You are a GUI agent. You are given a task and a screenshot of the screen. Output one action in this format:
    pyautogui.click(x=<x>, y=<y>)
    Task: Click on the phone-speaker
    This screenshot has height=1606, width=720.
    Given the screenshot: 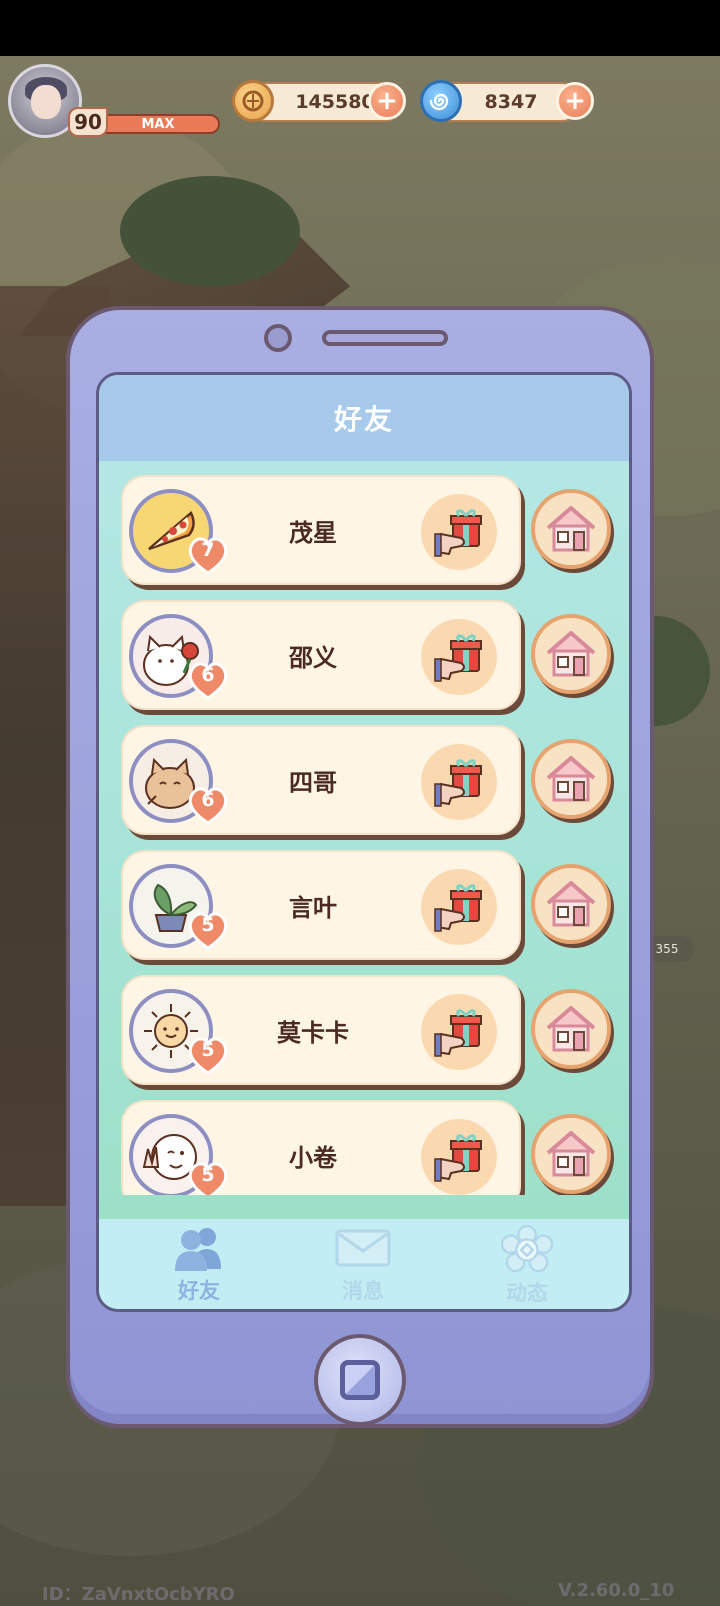 What is the action you would take?
    pyautogui.click(x=385, y=338)
    